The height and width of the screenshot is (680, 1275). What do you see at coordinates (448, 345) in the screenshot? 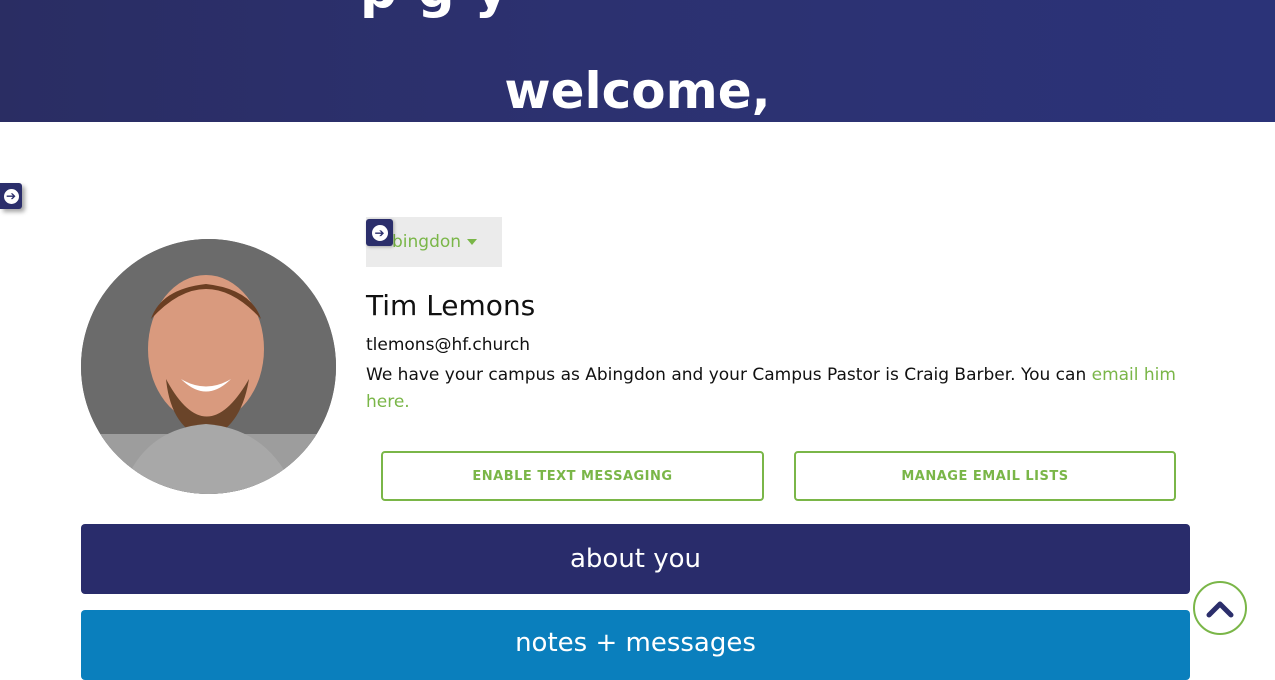
I see `profile-email: tlemons@hf.church` at bounding box center [448, 345].